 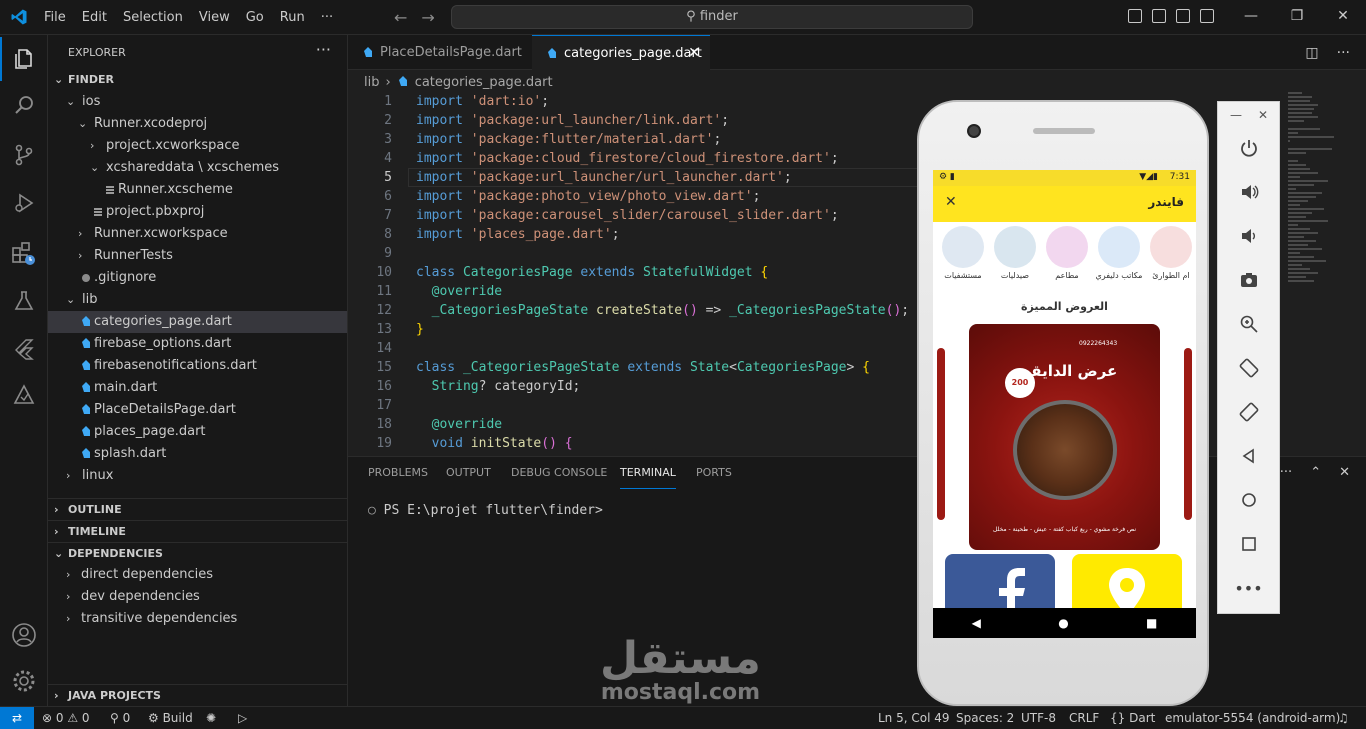 What do you see at coordinates (197, 80) in the screenshot?
I see `workspace-root: ⌄ FINDER` at bounding box center [197, 80].